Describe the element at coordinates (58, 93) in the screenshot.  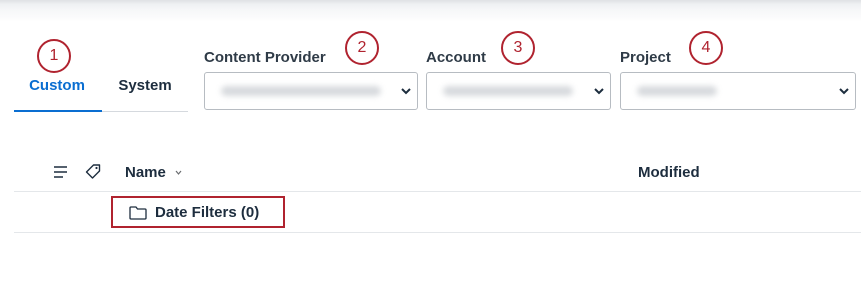
I see `tab-custom: Custom` at that location.